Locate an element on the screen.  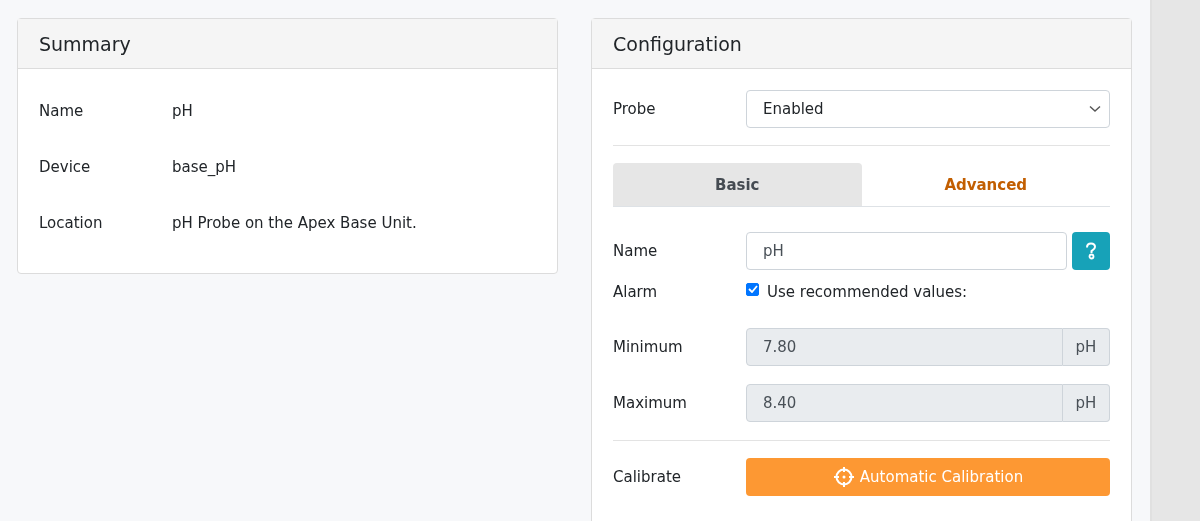
field-label: Probe is located at coordinates (635, 109).